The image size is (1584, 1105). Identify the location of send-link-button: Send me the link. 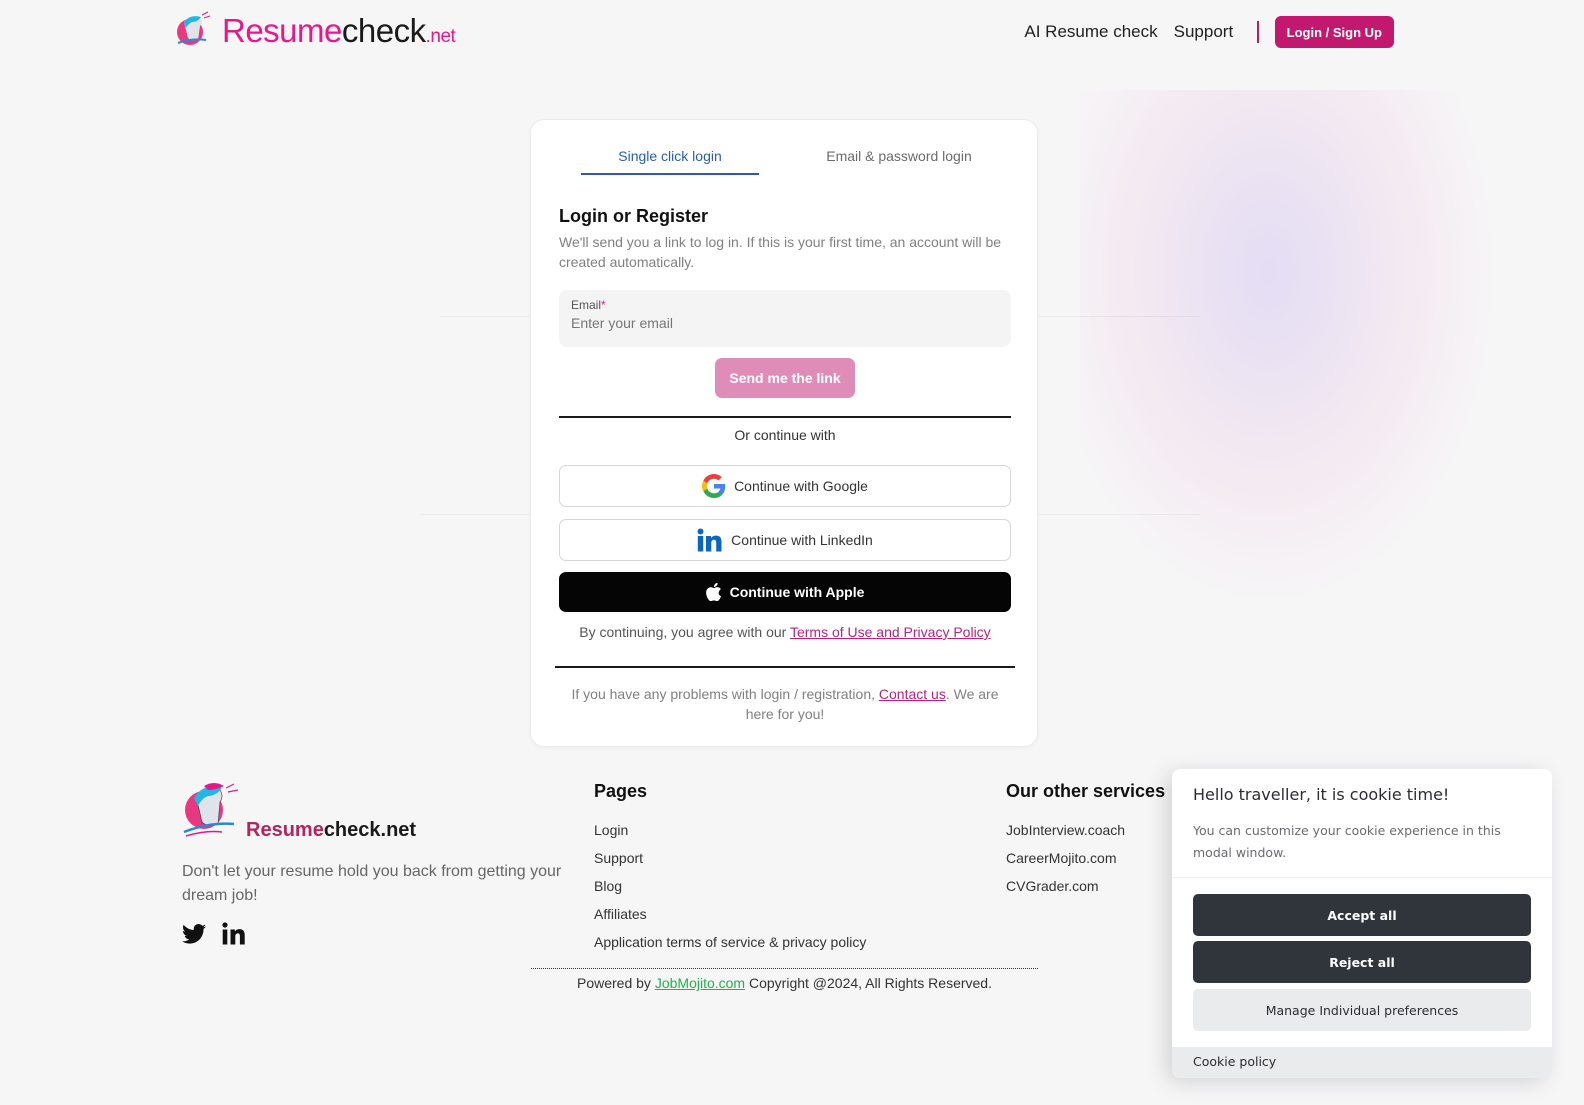
(785, 378).